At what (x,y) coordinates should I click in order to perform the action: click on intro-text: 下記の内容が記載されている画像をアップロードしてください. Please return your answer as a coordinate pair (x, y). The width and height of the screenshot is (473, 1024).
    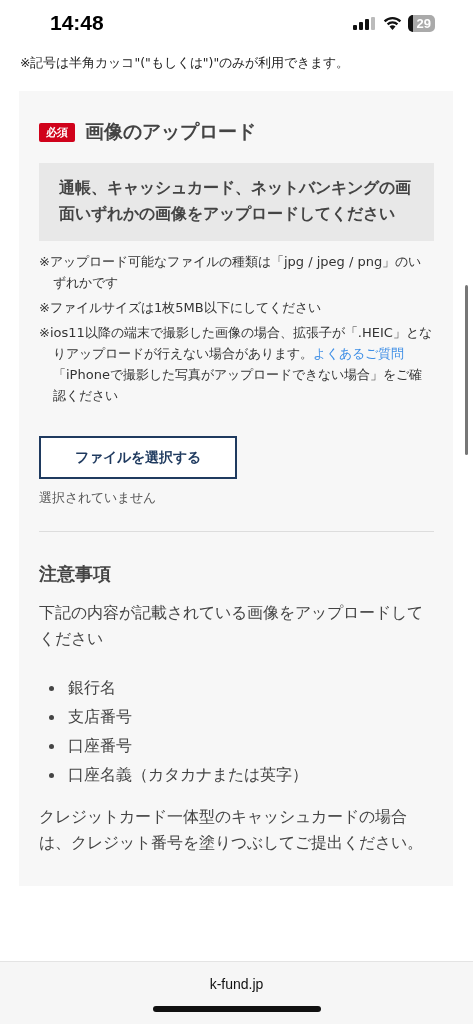
    Looking at the image, I should click on (231, 626).